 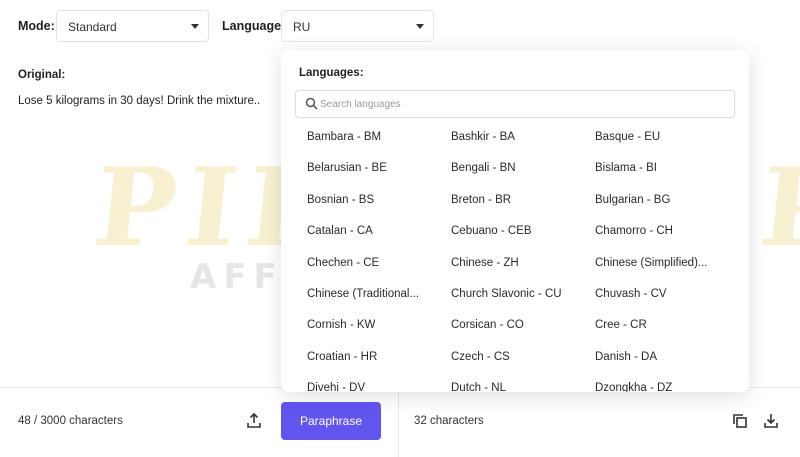 What do you see at coordinates (634, 231) in the screenshot?
I see `language-option: Chamorro - CH` at bounding box center [634, 231].